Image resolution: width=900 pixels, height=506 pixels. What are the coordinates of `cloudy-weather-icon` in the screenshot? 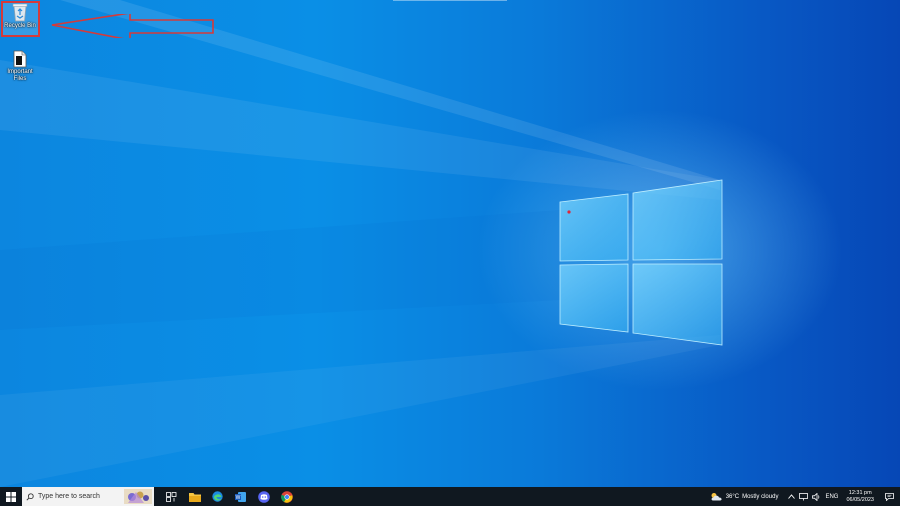 It's located at (716, 497).